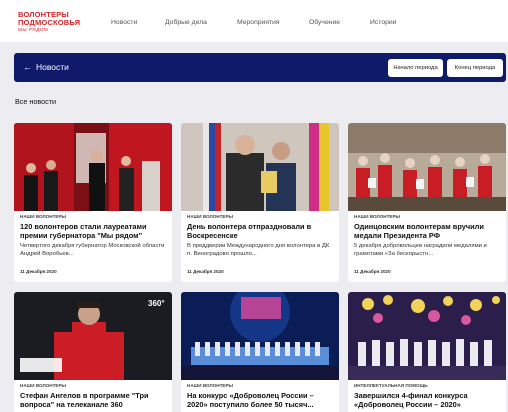 This screenshot has height=412, width=508. What do you see at coordinates (156, 303) in the screenshot?
I see `tv-channel-logo: 360°` at bounding box center [156, 303].